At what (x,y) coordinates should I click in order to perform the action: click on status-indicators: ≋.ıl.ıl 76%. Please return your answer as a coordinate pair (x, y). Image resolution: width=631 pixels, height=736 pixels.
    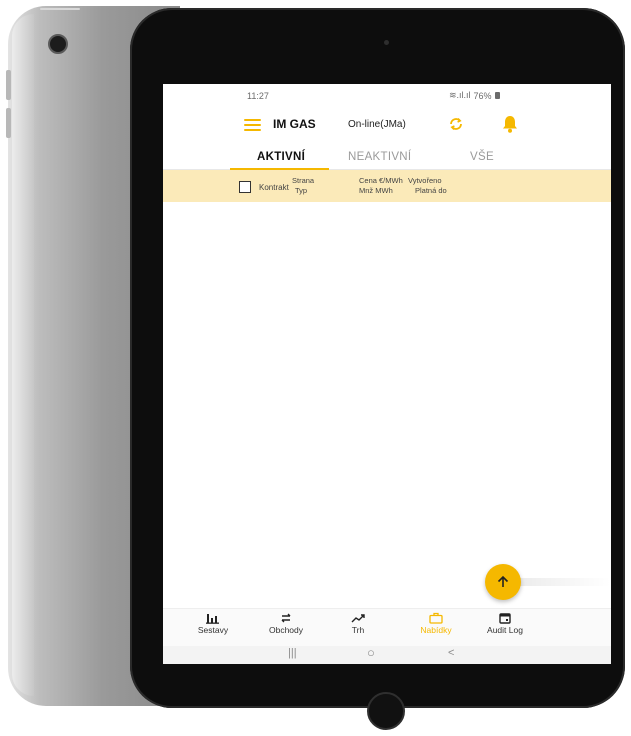
    Looking at the image, I should click on (474, 95).